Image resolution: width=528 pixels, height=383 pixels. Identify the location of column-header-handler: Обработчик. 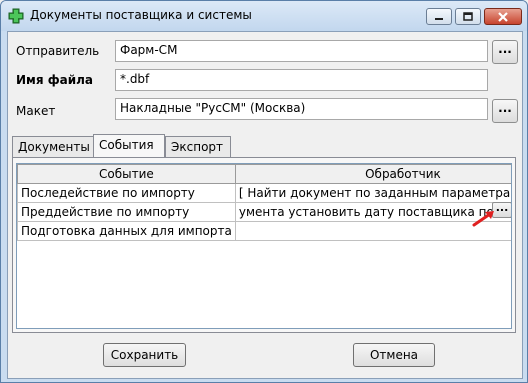
(372, 174).